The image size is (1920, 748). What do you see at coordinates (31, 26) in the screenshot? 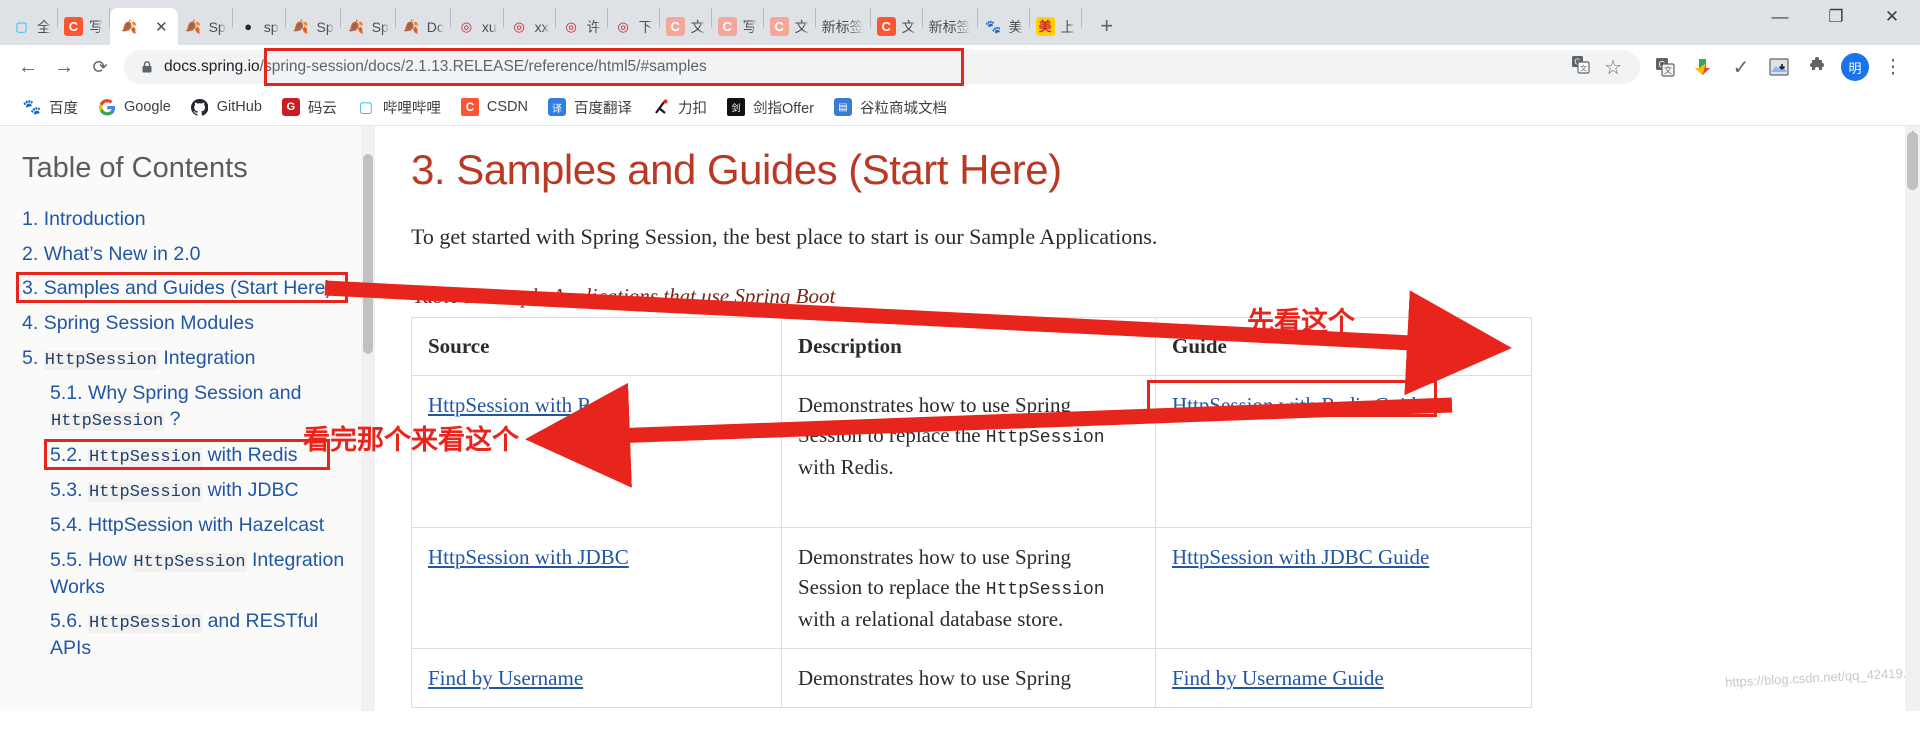
I see `browser-tab: ▢ 全` at bounding box center [31, 26].